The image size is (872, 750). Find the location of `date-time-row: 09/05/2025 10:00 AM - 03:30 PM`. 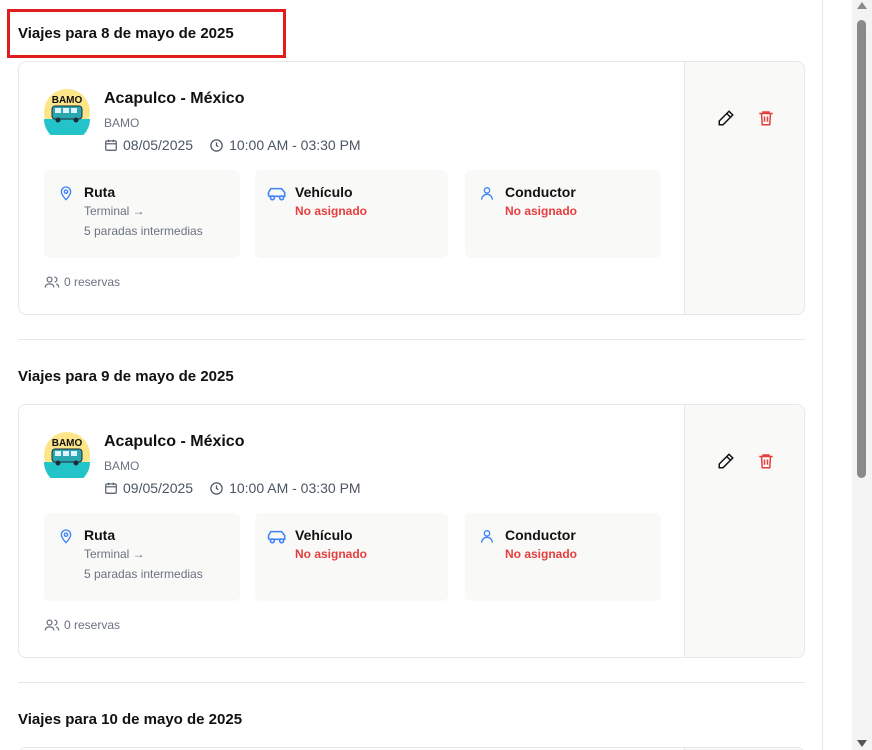

date-time-row: 09/05/2025 10:00 AM - 03:30 PM is located at coordinates (232, 488).